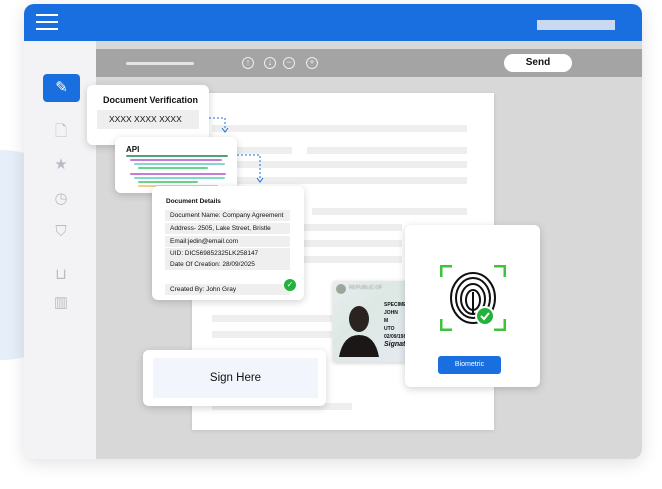  Describe the element at coordinates (61, 88) in the screenshot. I see `edit-icon: ✎` at that location.